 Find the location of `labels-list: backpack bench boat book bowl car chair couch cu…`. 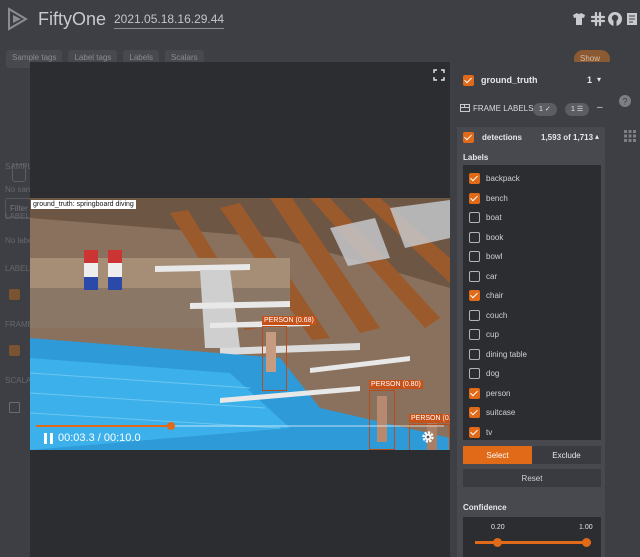

labels-list: backpack bench boat book bowl car chair couch cu… is located at coordinates (532, 302).